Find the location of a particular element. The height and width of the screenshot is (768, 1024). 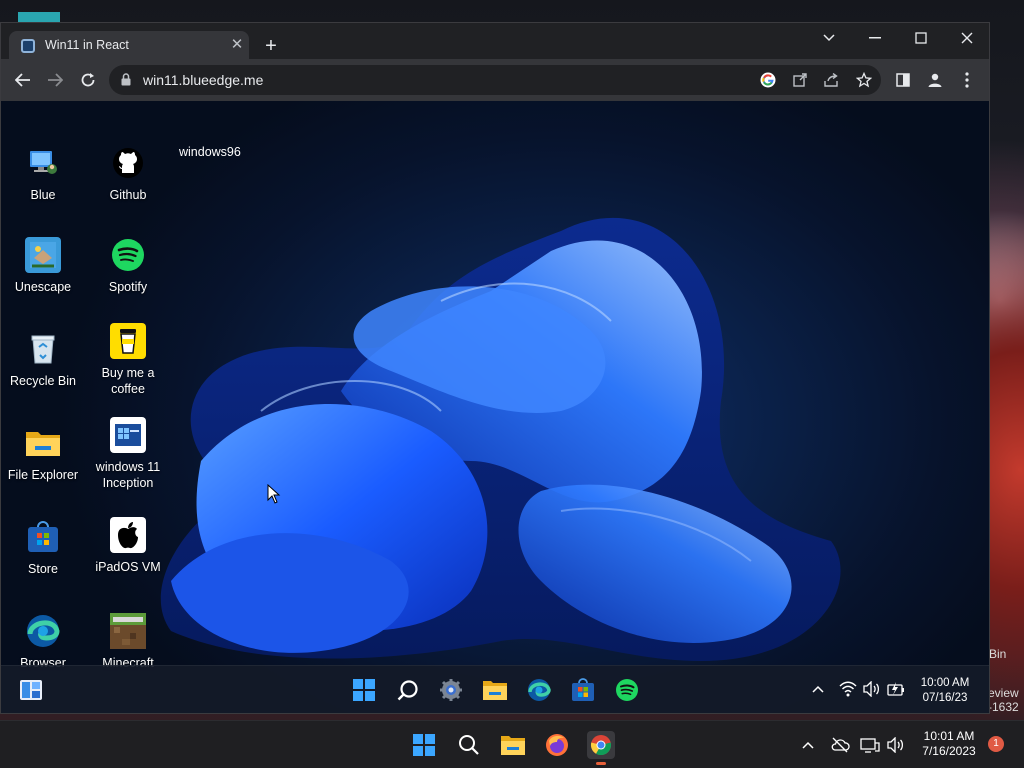

notification-badge: 1 is located at coordinates (996, 744).